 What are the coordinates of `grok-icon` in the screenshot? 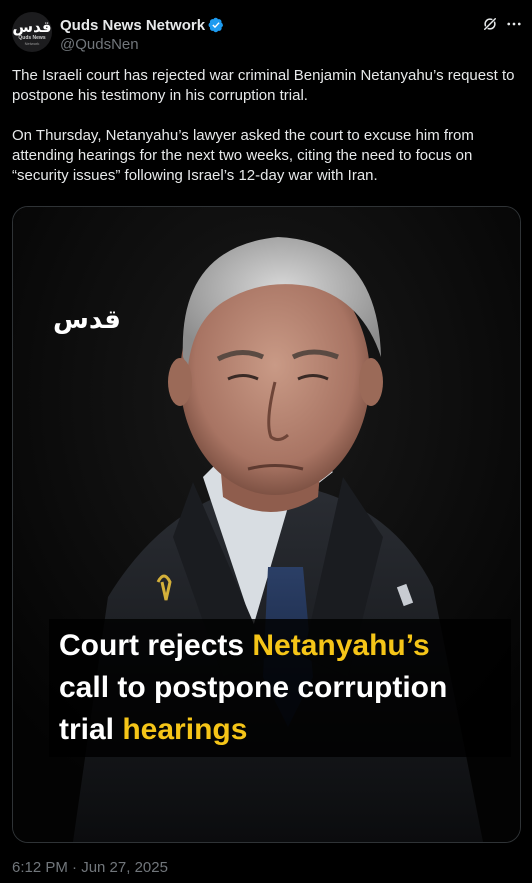 It's located at (490, 24).